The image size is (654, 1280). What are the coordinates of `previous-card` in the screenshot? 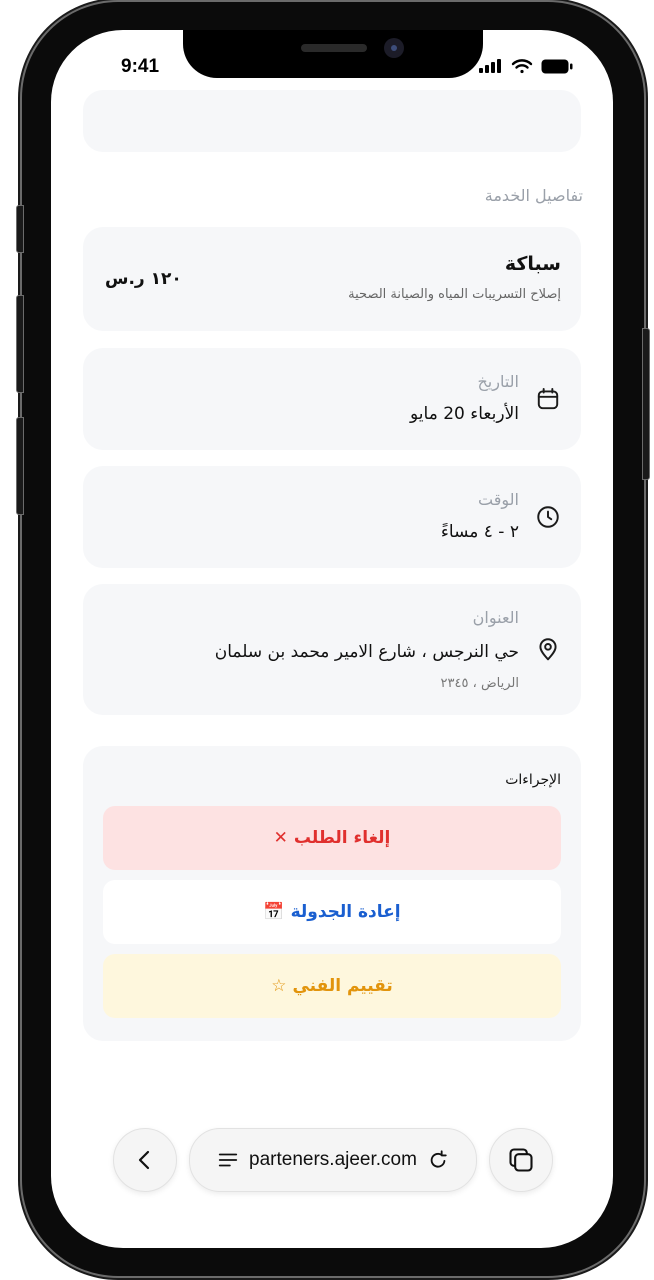 It's located at (332, 121).